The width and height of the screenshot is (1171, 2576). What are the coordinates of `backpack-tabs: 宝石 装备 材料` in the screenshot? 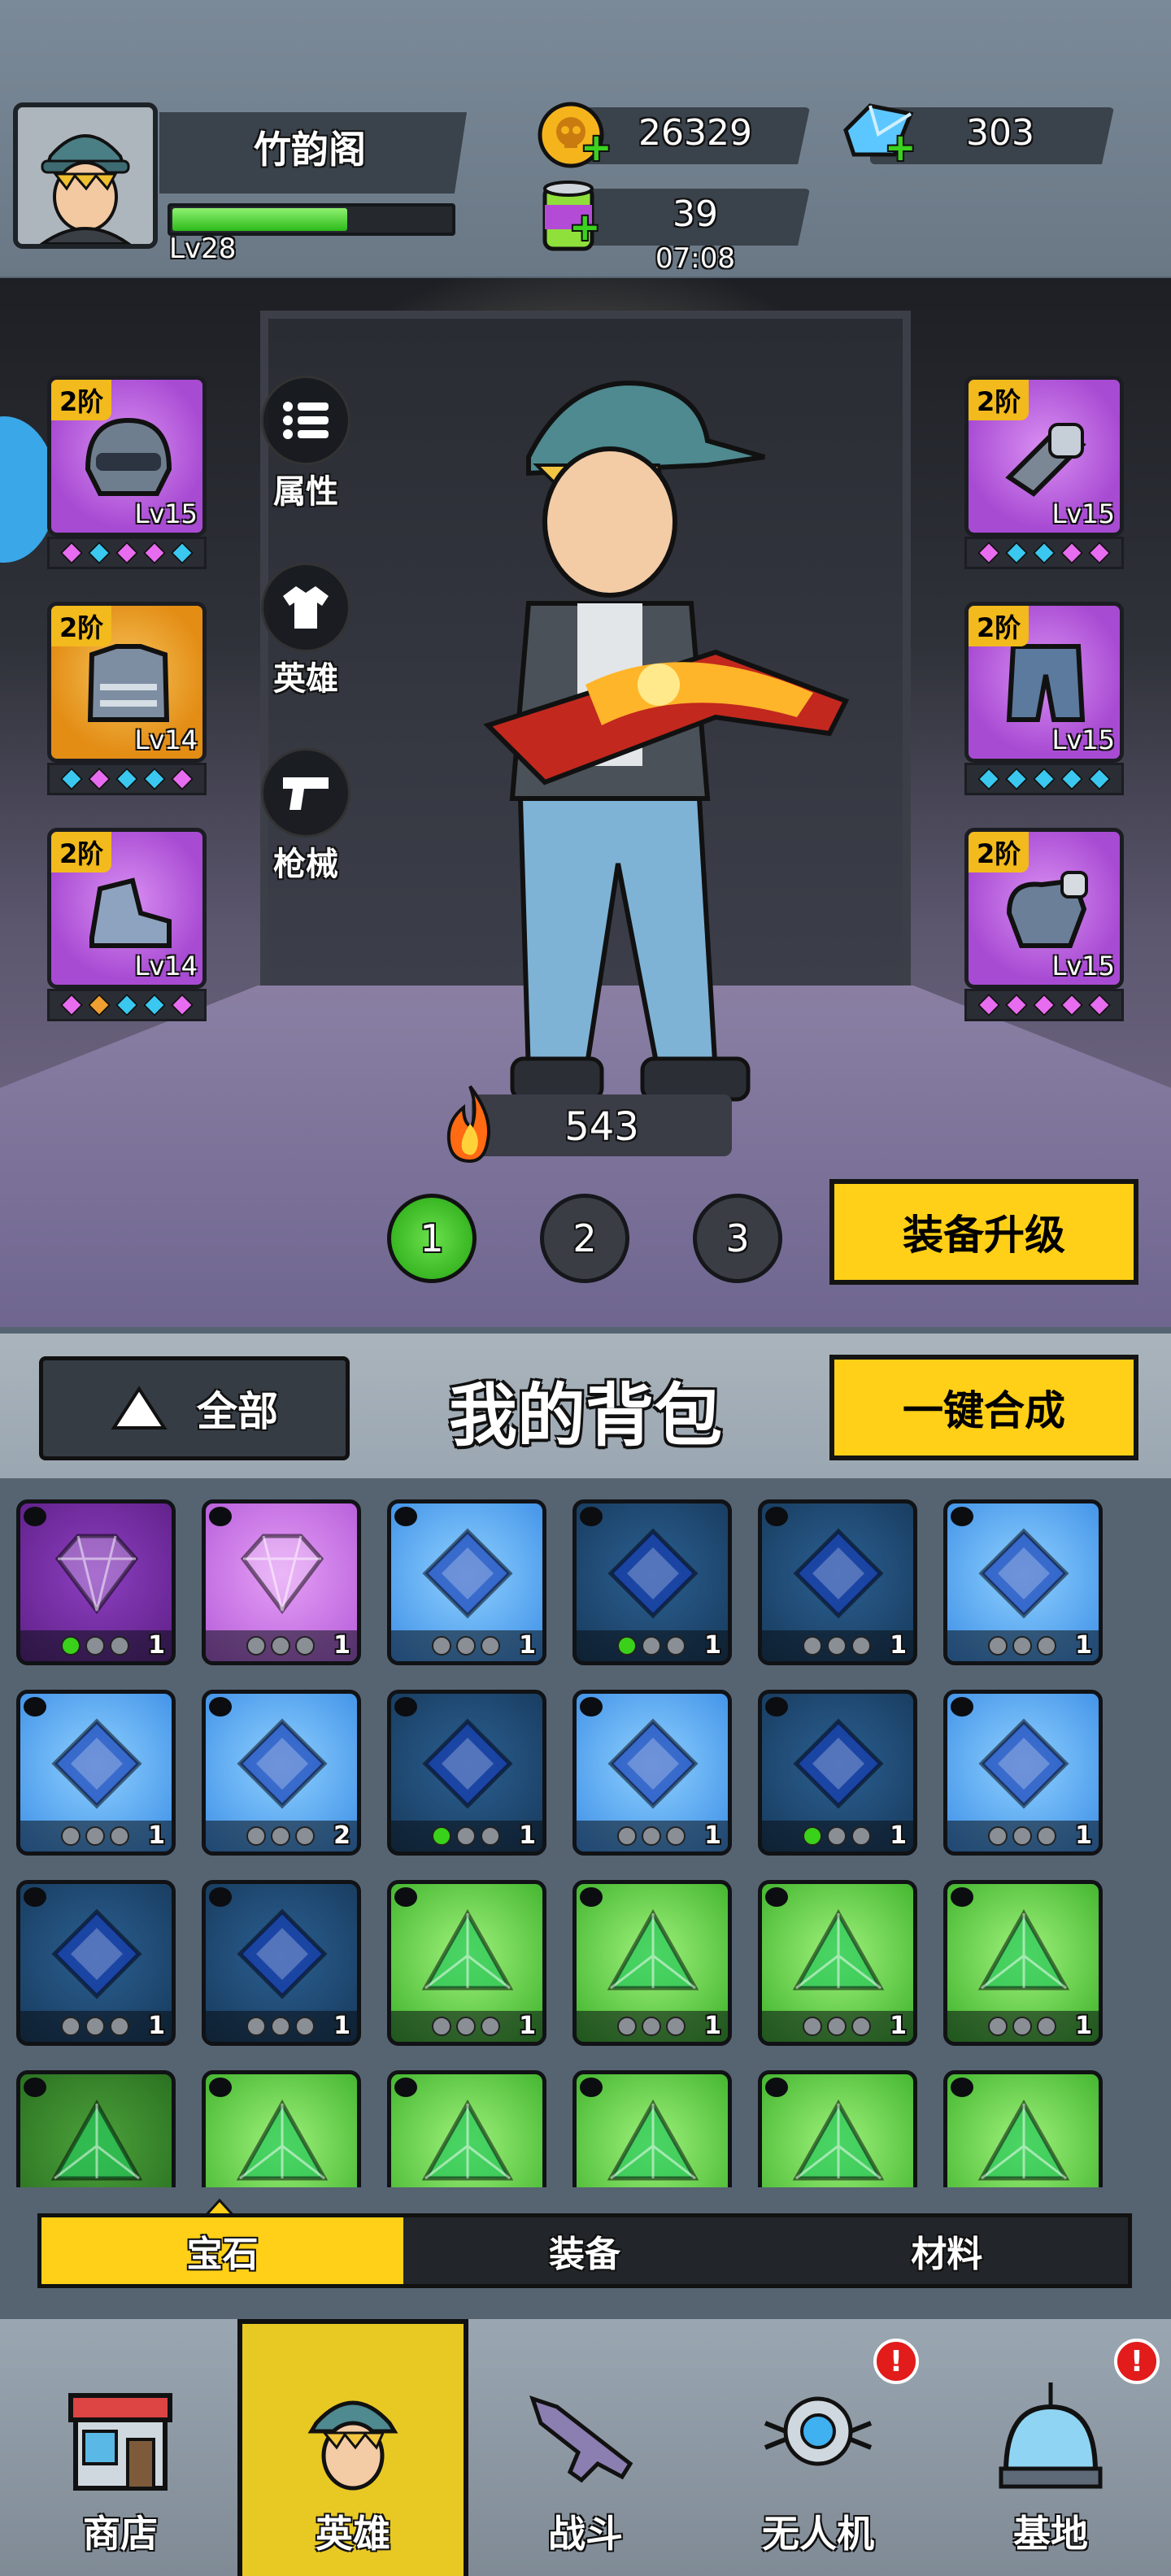 It's located at (584, 2251).